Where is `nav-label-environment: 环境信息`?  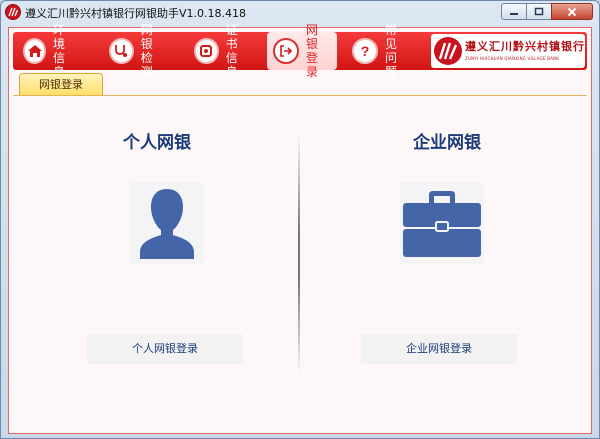
nav-label-environment: 环境信息 is located at coordinates (62, 51).